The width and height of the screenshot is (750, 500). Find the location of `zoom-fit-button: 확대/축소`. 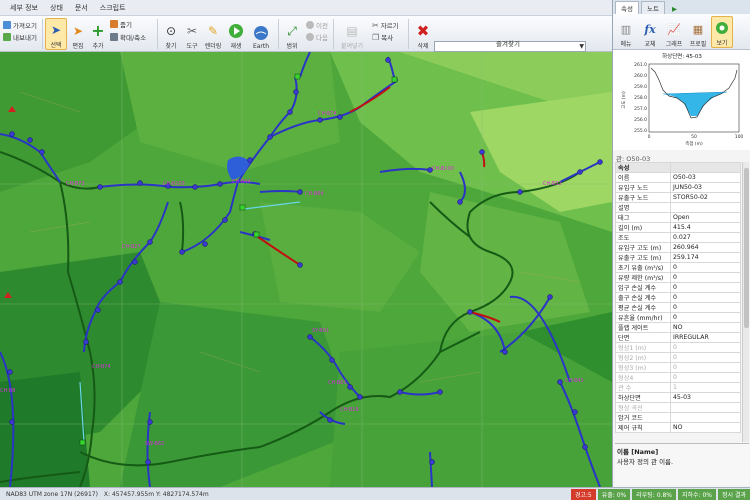

zoom-fit-button: 확대/축소 is located at coordinates (128, 37).